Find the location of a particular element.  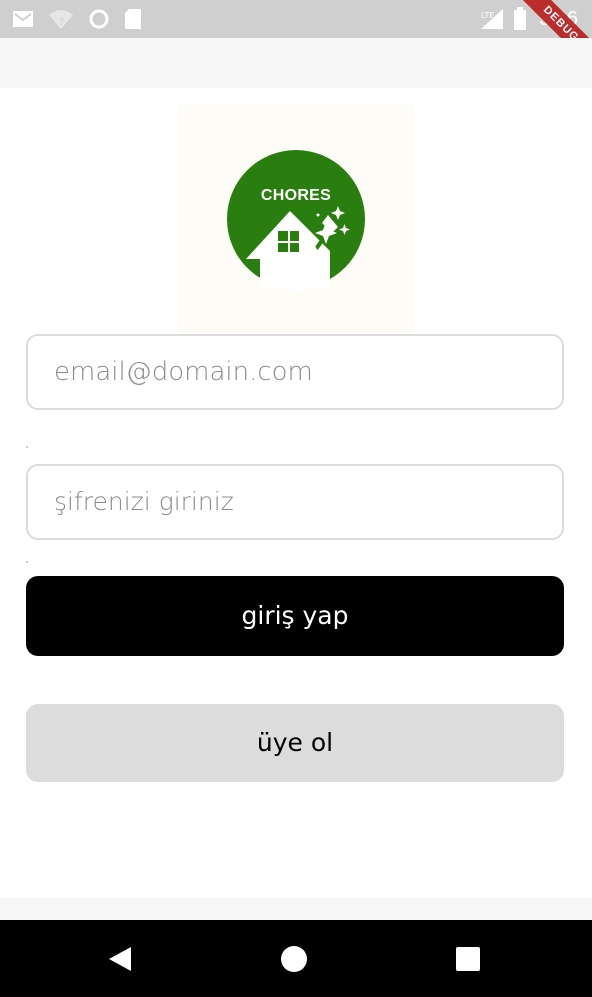

app-bar is located at coordinates (296, 63).